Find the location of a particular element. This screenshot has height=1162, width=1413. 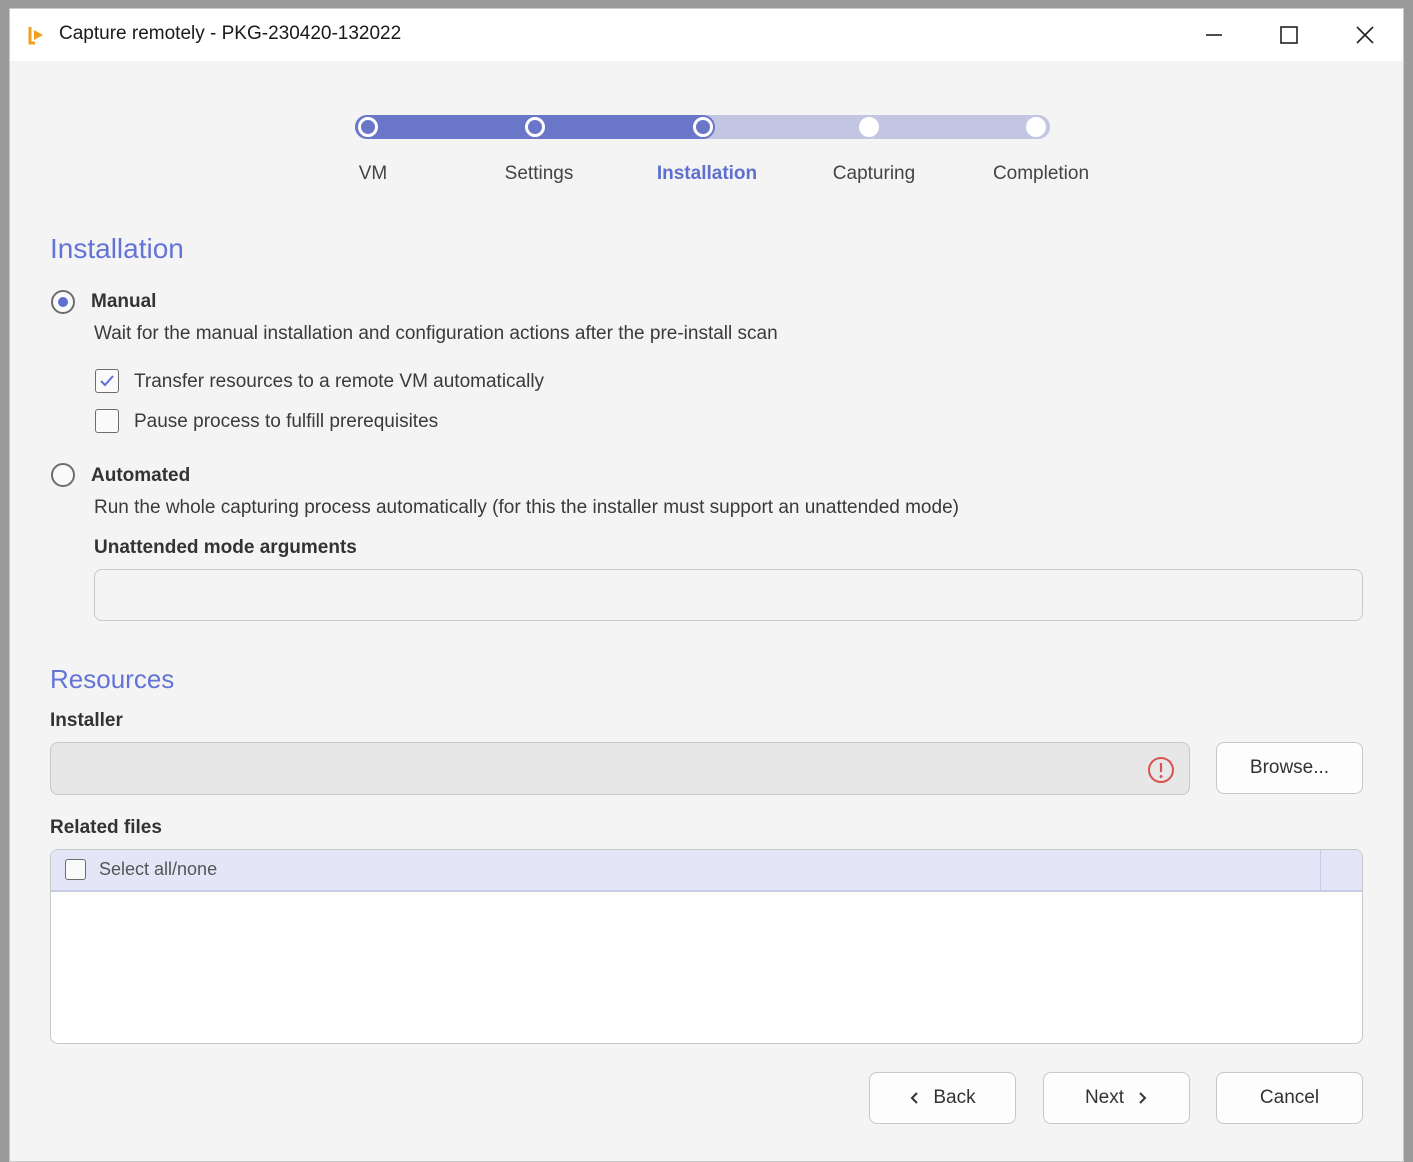

installation-heading: Installation is located at coordinates (117, 248).